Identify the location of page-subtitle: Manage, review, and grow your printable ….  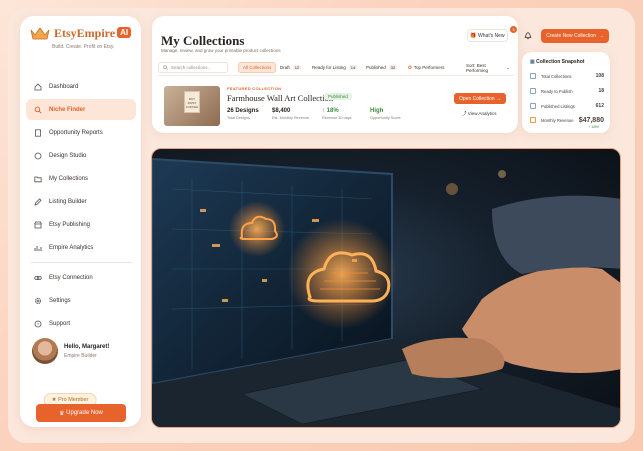
(221, 50).